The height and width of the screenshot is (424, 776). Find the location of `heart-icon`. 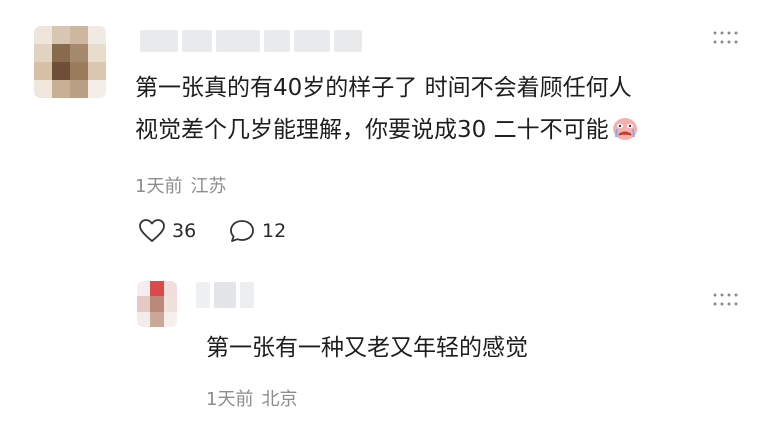

heart-icon is located at coordinates (152, 230).